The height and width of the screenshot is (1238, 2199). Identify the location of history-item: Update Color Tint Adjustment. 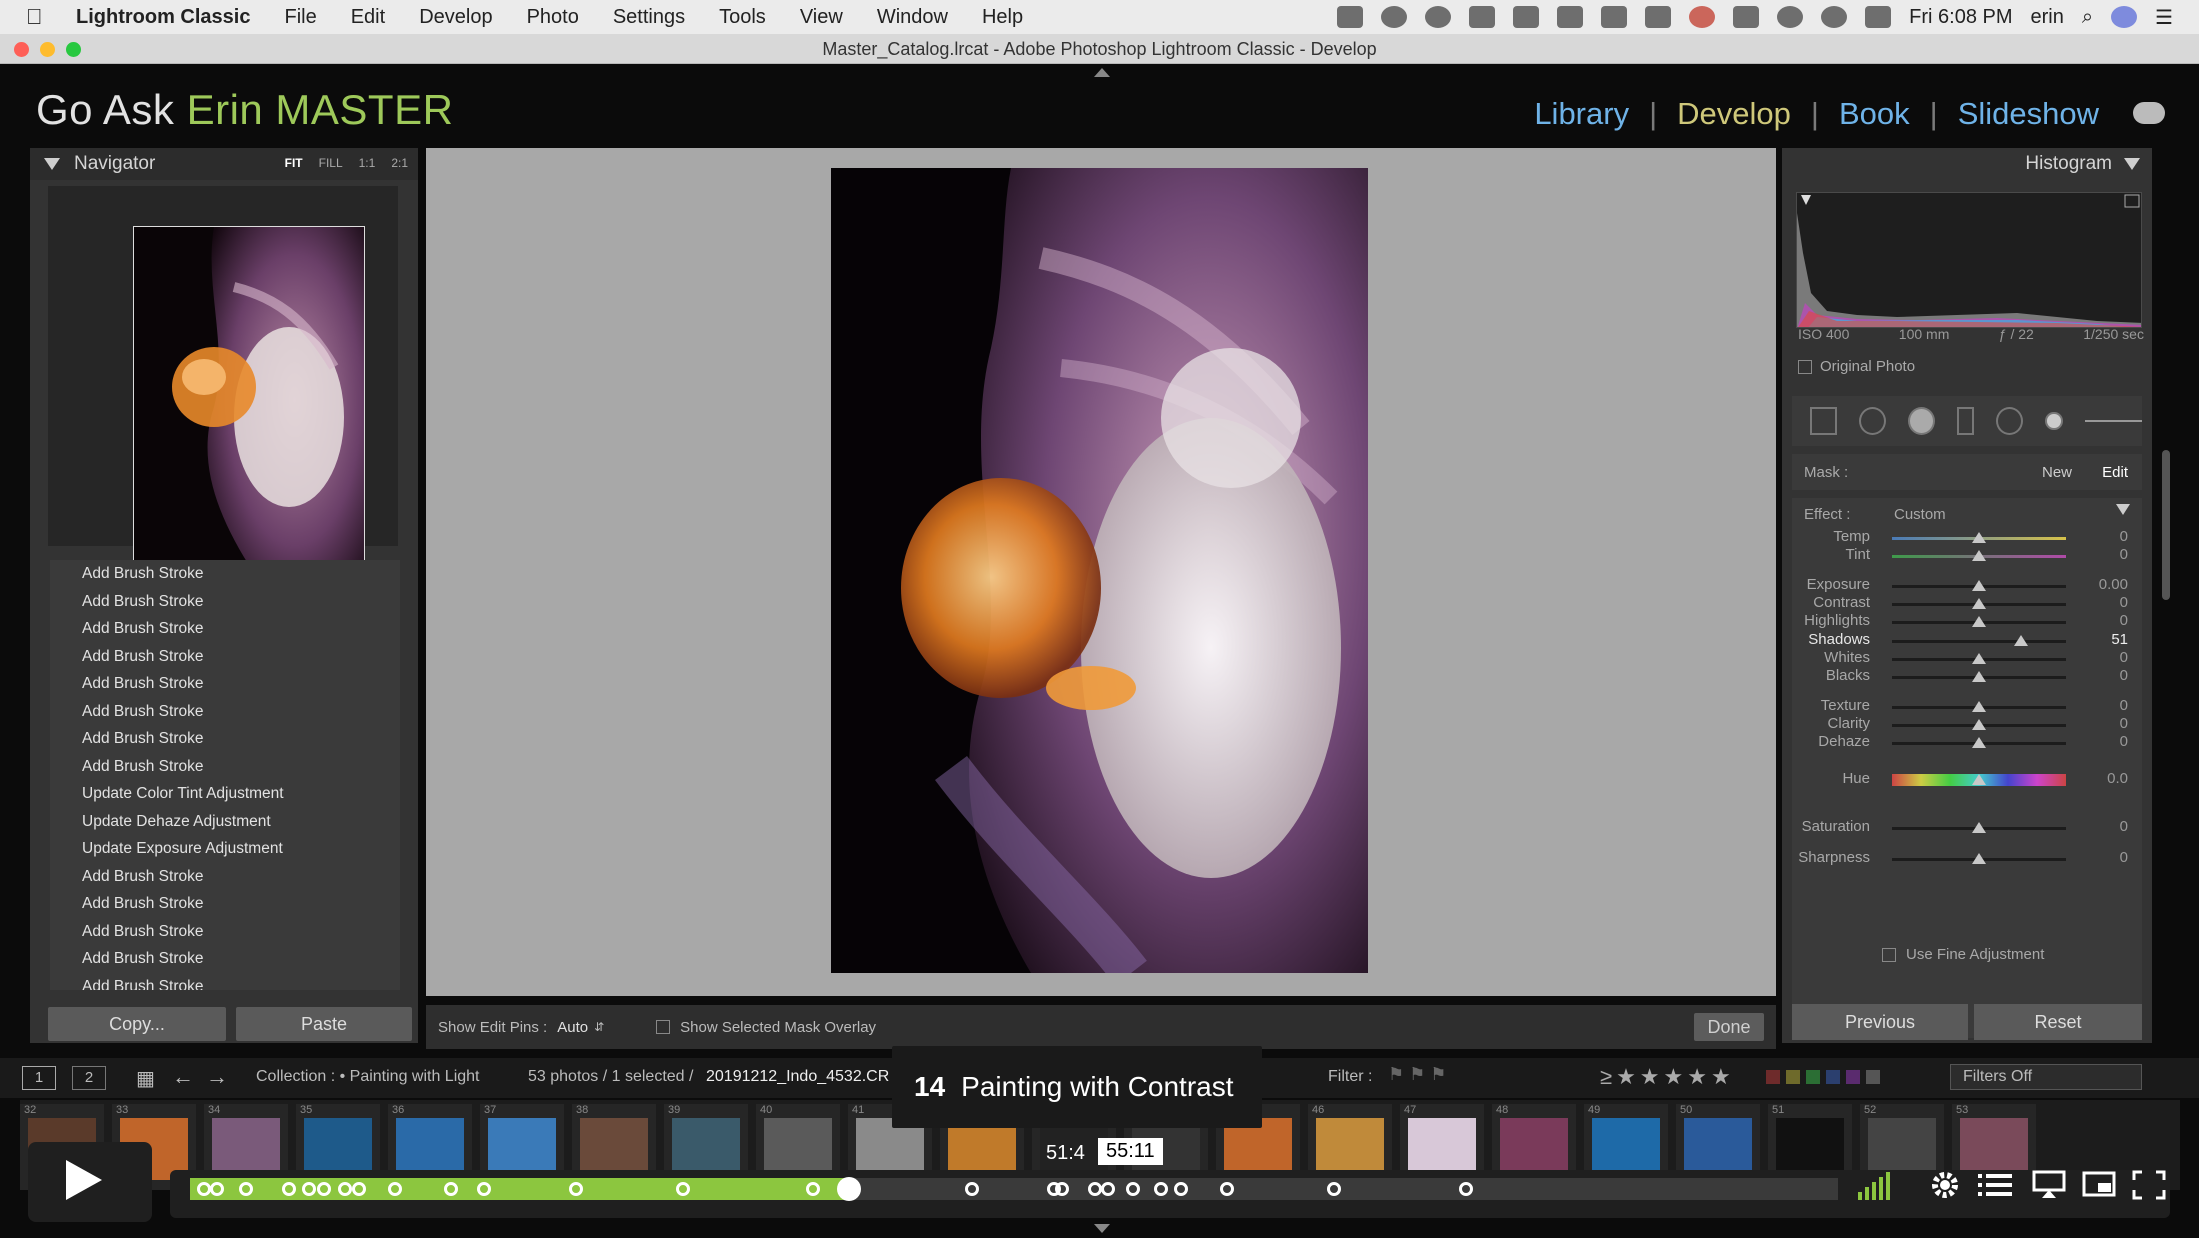
(225, 794).